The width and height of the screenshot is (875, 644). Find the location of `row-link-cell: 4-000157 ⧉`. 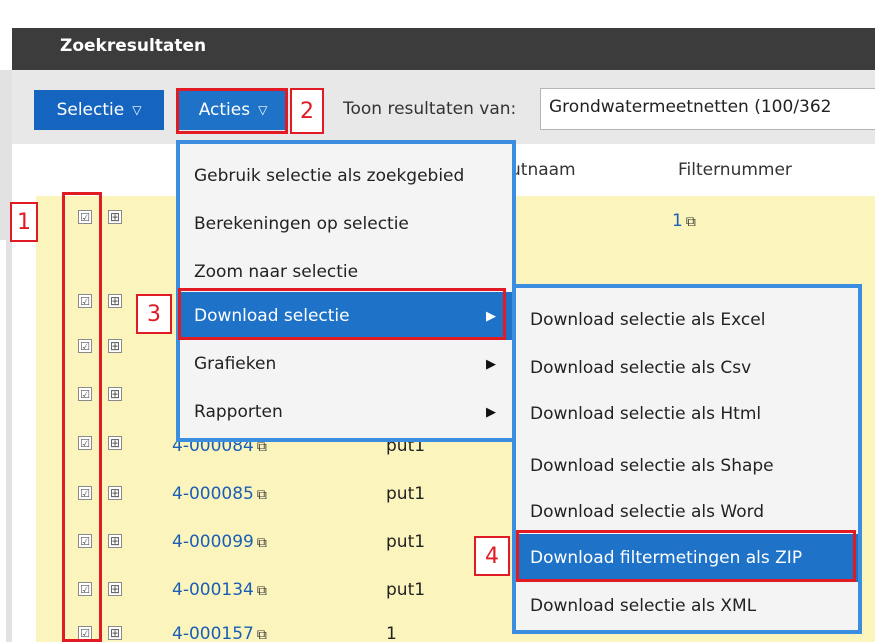

row-link-cell: 4-000157 ⧉ is located at coordinates (219, 634).